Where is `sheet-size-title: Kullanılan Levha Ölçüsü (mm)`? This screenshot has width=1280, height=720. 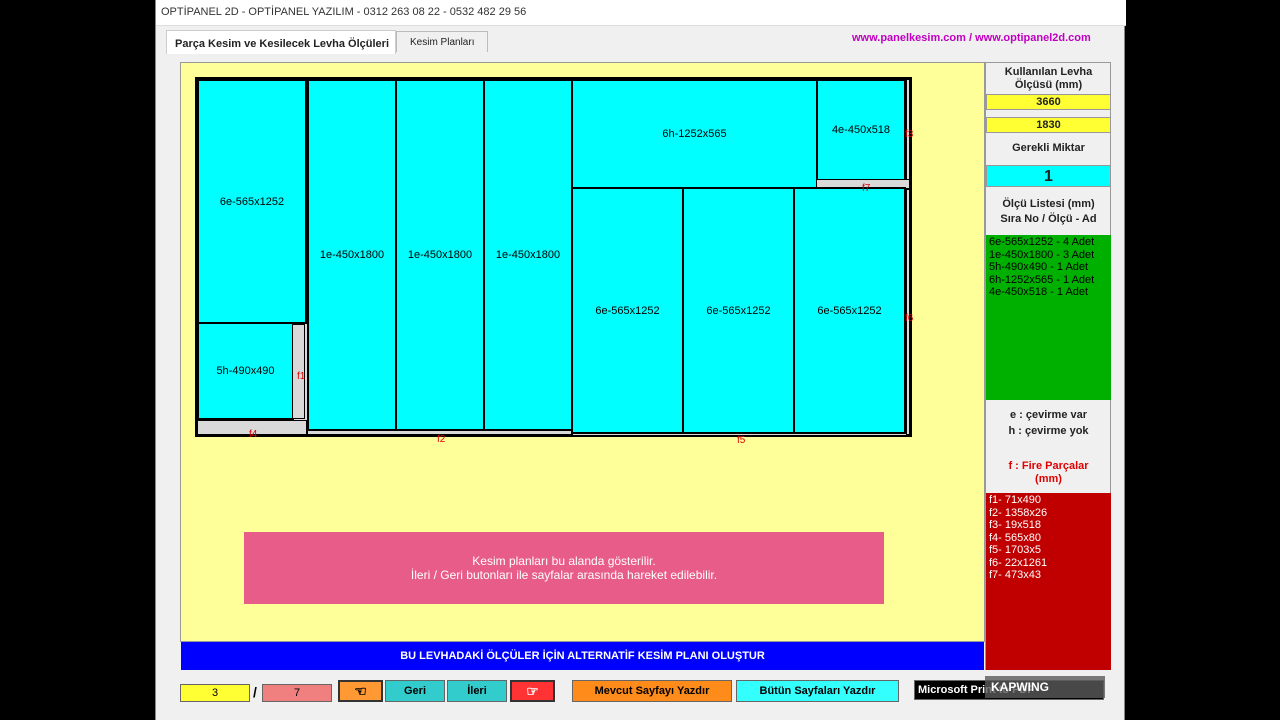 sheet-size-title: Kullanılan Levha Ölçüsü (mm) is located at coordinates (1048, 78).